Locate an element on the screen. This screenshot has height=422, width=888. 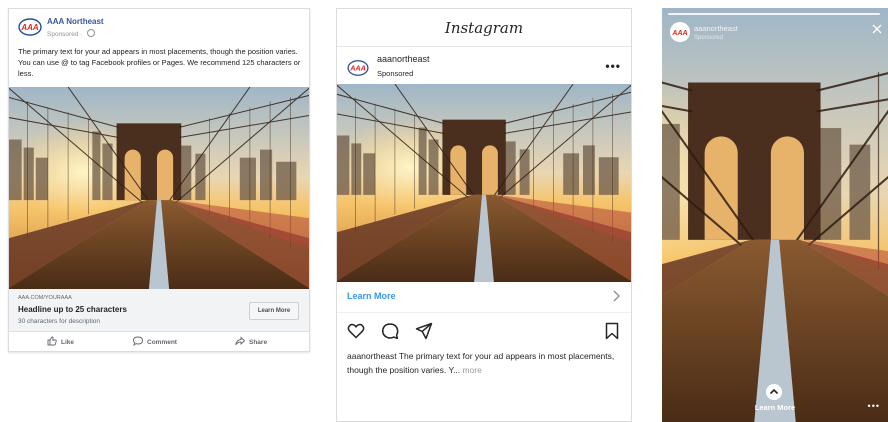
share-label: Share is located at coordinates (258, 342).